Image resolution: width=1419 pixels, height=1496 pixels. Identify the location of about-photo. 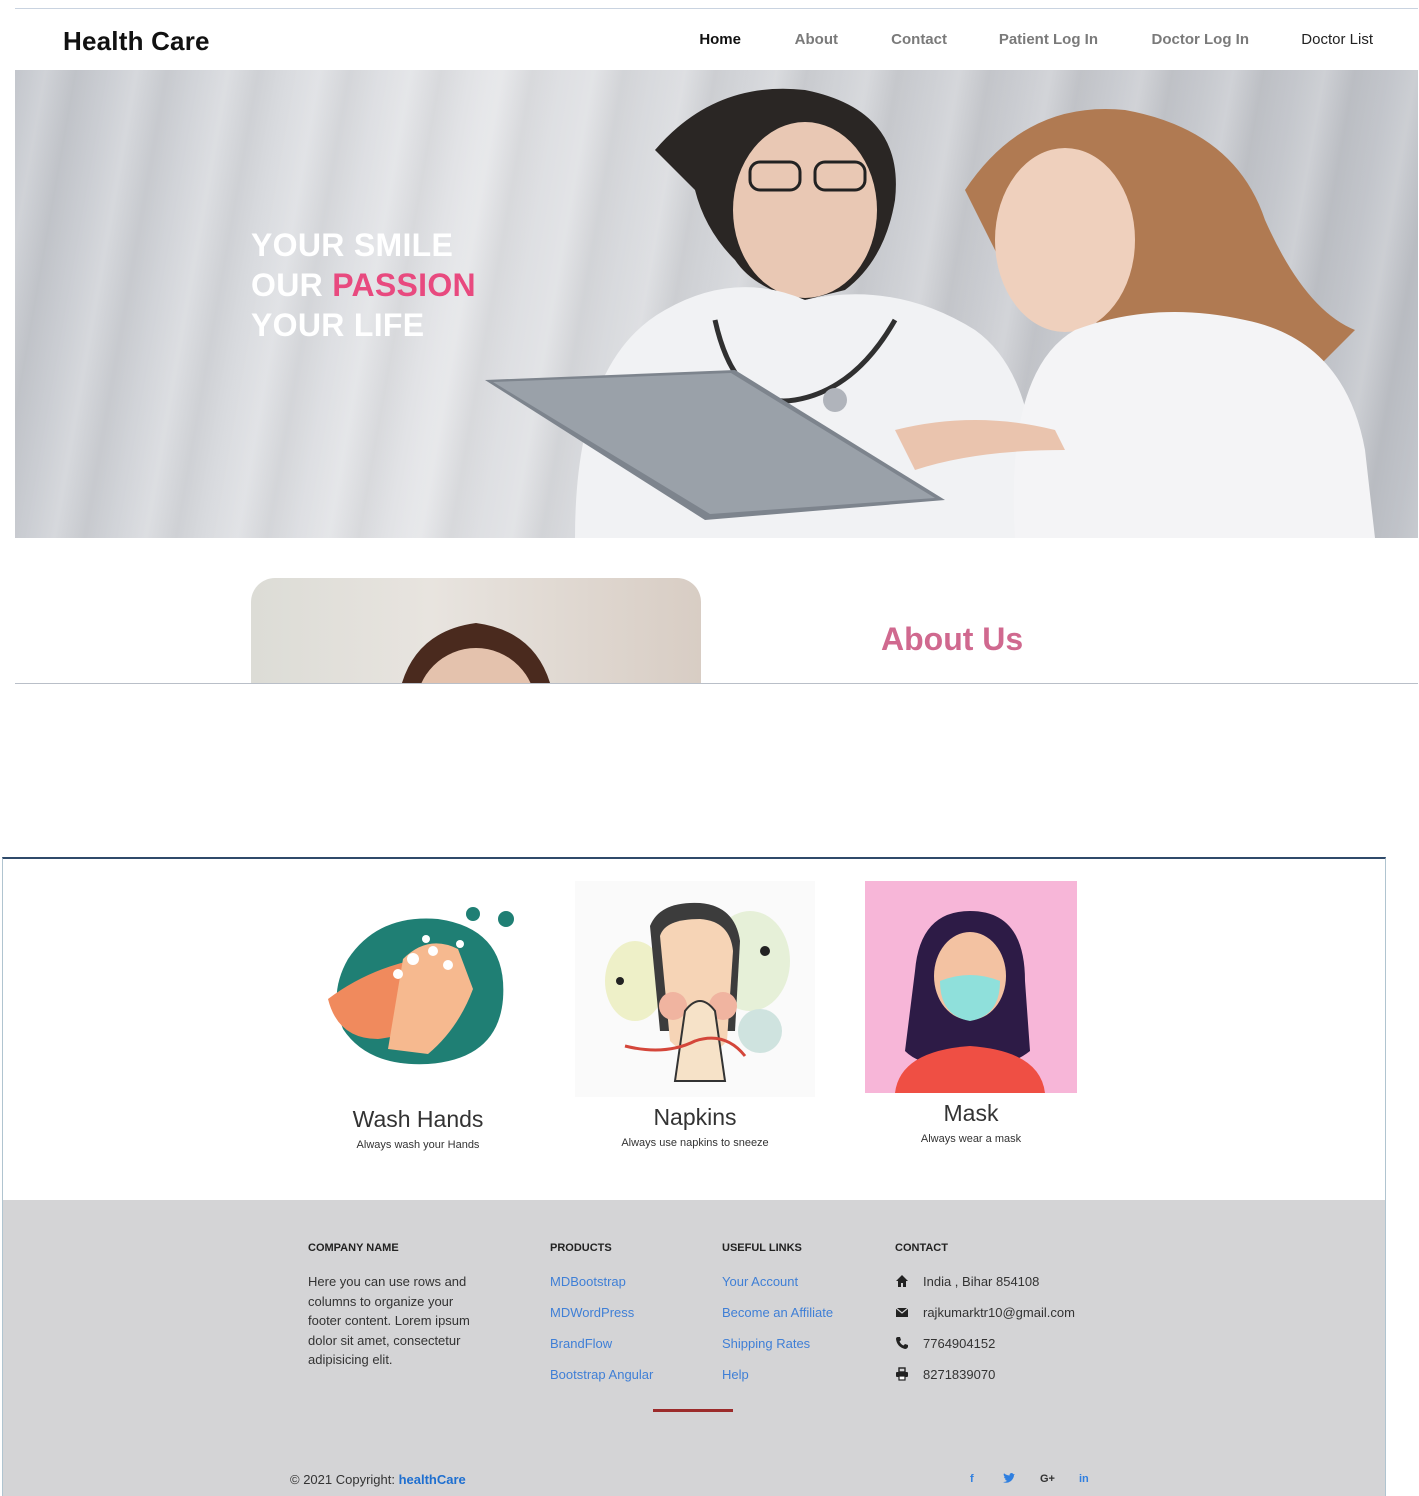
(476, 630).